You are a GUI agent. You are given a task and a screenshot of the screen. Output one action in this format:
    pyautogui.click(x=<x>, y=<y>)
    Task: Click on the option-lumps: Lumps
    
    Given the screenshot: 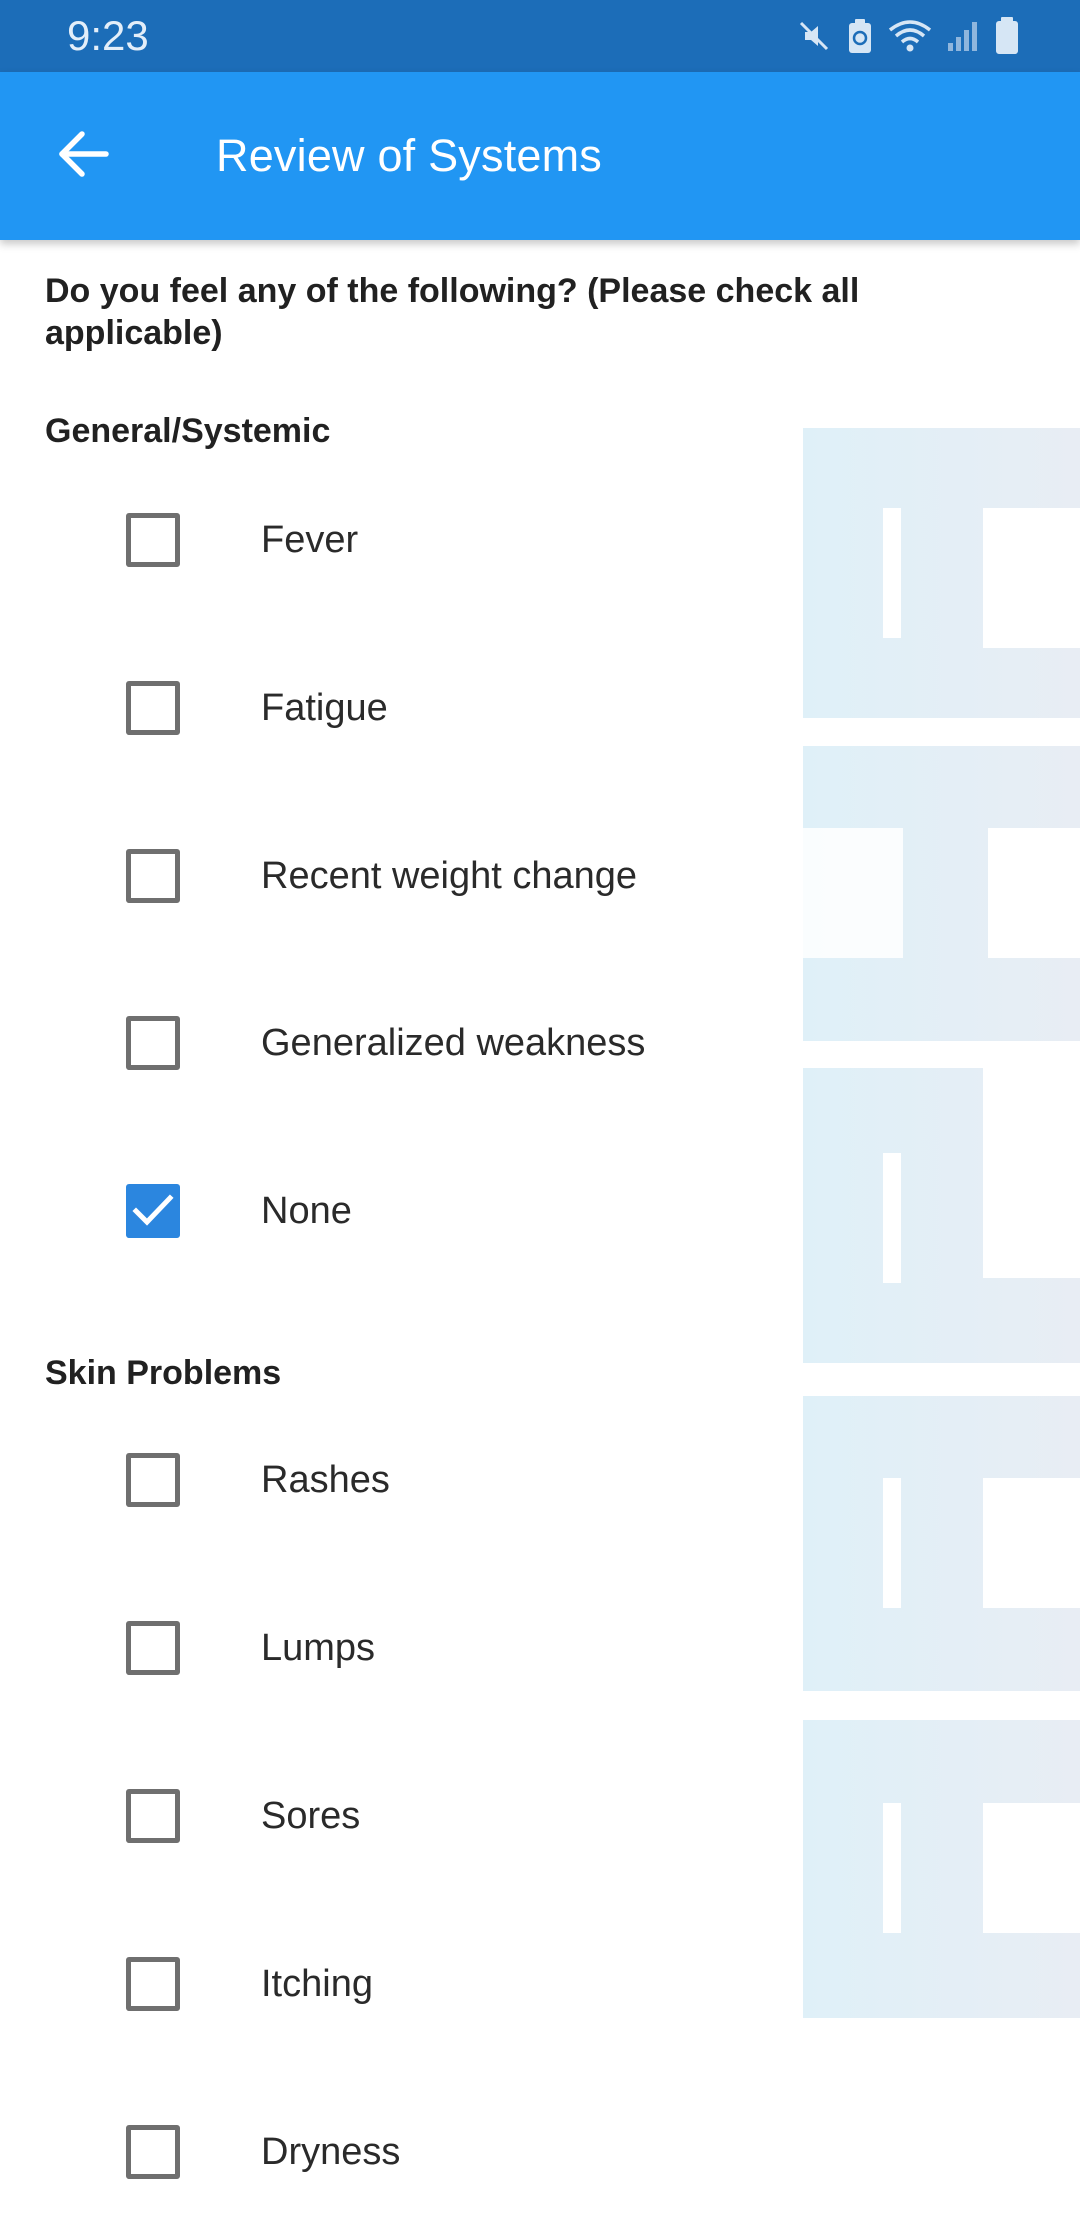 What is the action you would take?
    pyautogui.click(x=380, y=1648)
    